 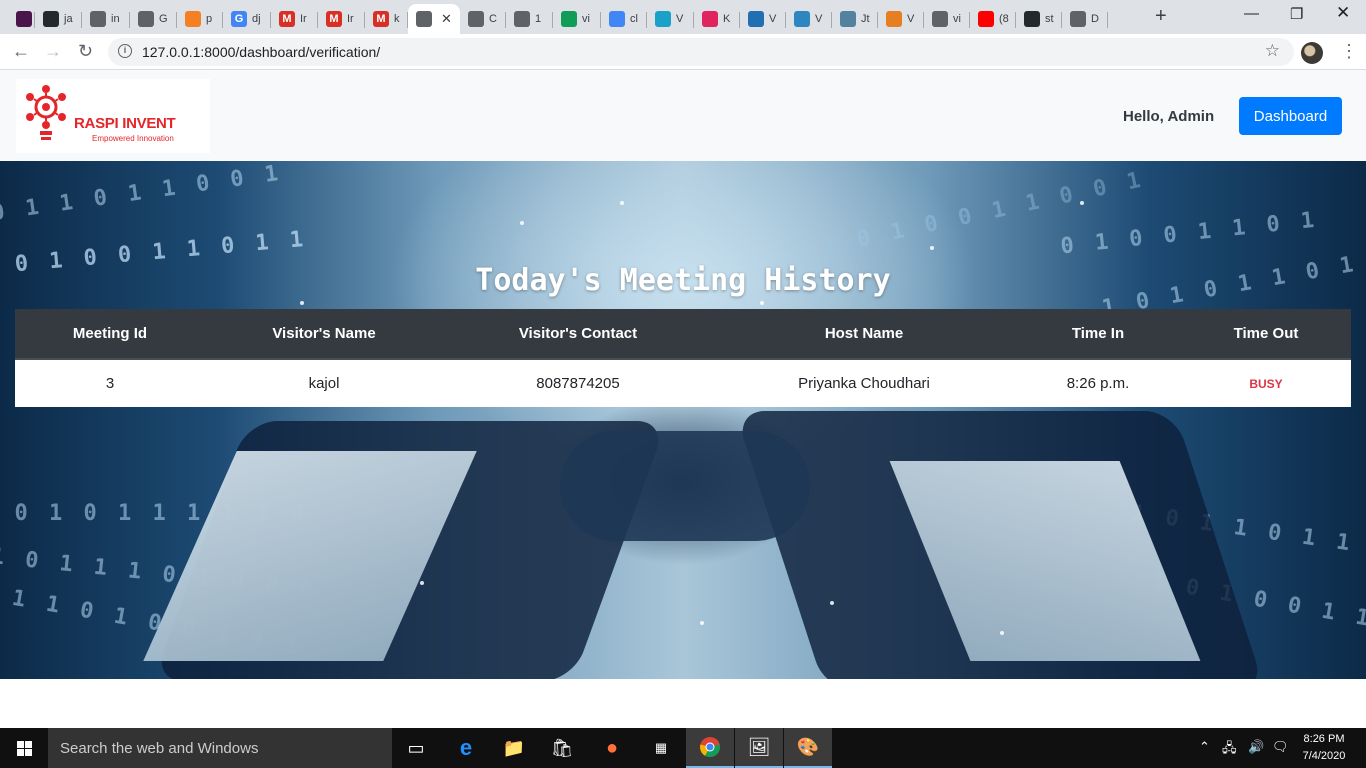 I want to click on browser-tab: Mk, so click(x=386, y=19).